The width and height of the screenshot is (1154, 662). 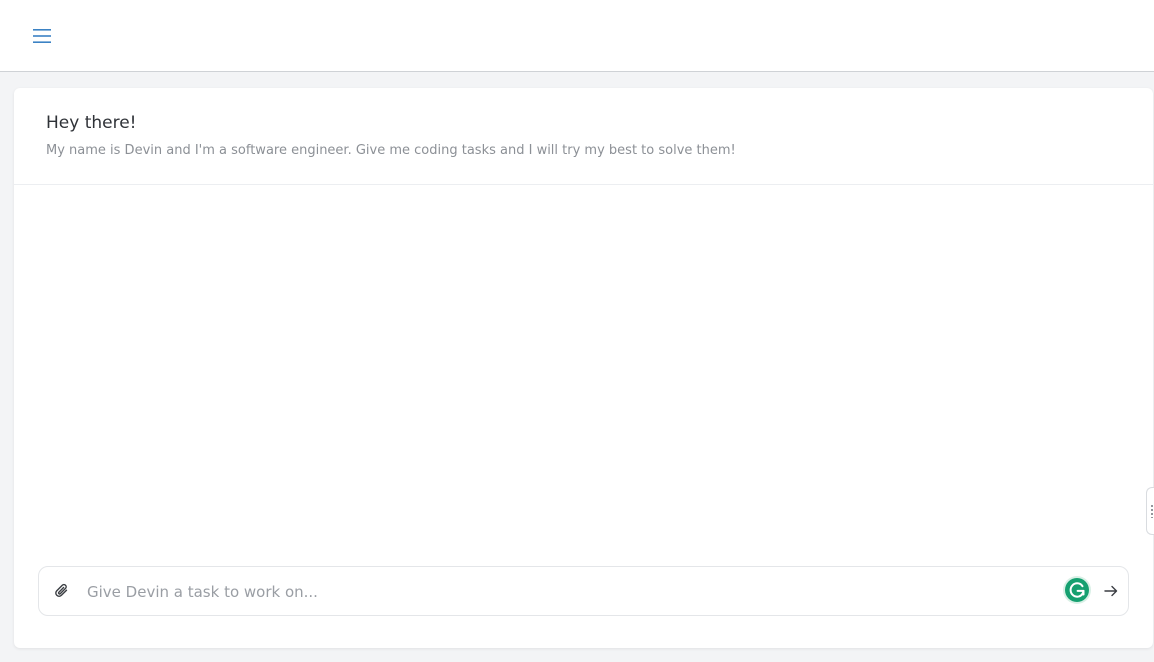 I want to click on grammarly-icon, so click(x=1077, y=590).